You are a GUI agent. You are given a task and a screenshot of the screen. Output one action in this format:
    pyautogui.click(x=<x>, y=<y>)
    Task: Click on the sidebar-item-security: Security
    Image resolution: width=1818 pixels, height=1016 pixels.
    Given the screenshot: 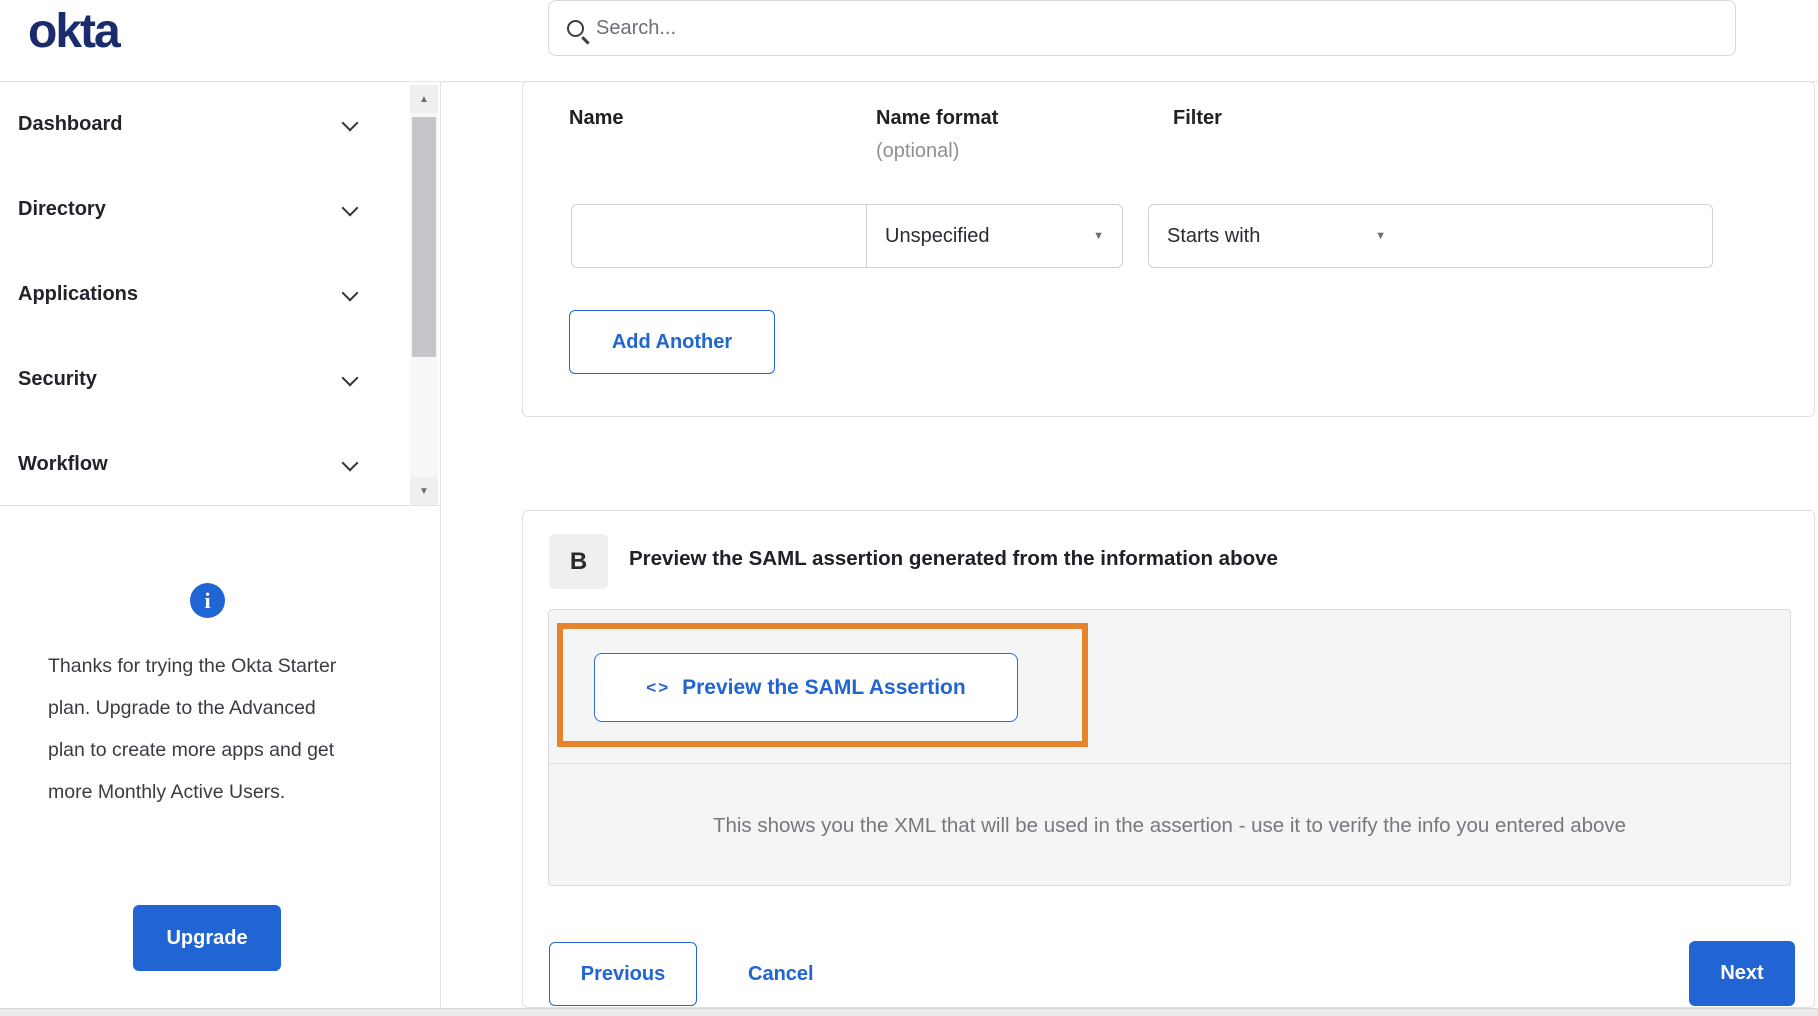 What is the action you would take?
    pyautogui.click(x=205, y=379)
    